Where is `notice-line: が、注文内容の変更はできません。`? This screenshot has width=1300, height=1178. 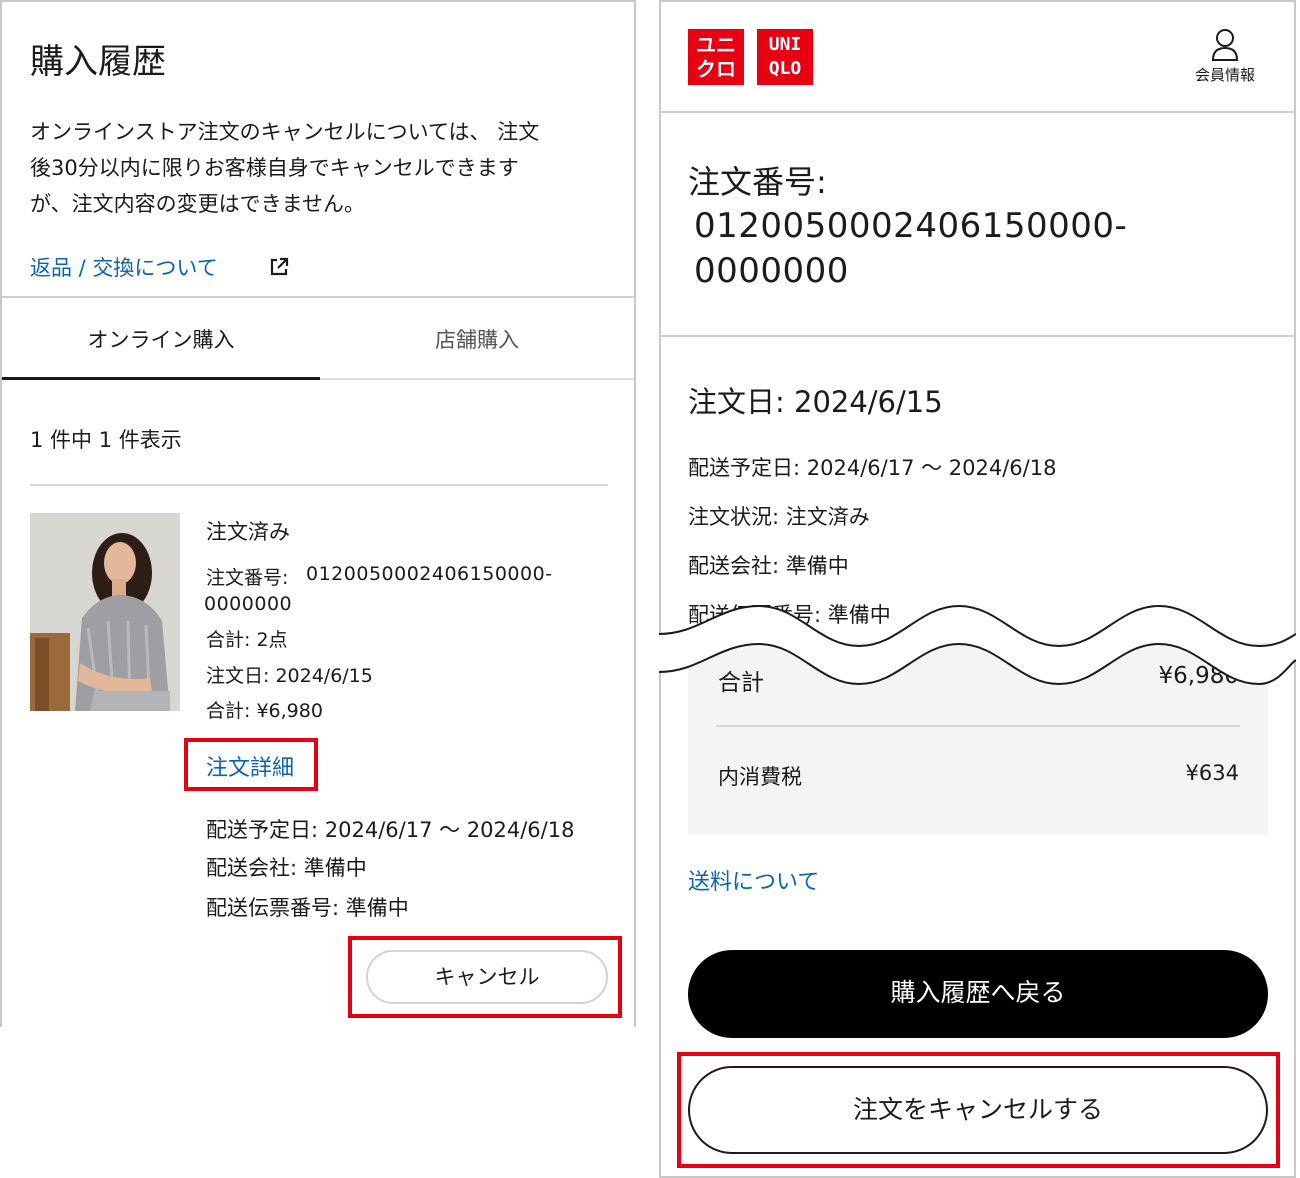 notice-line: が、注文内容の変更はできません。 is located at coordinates (197, 204).